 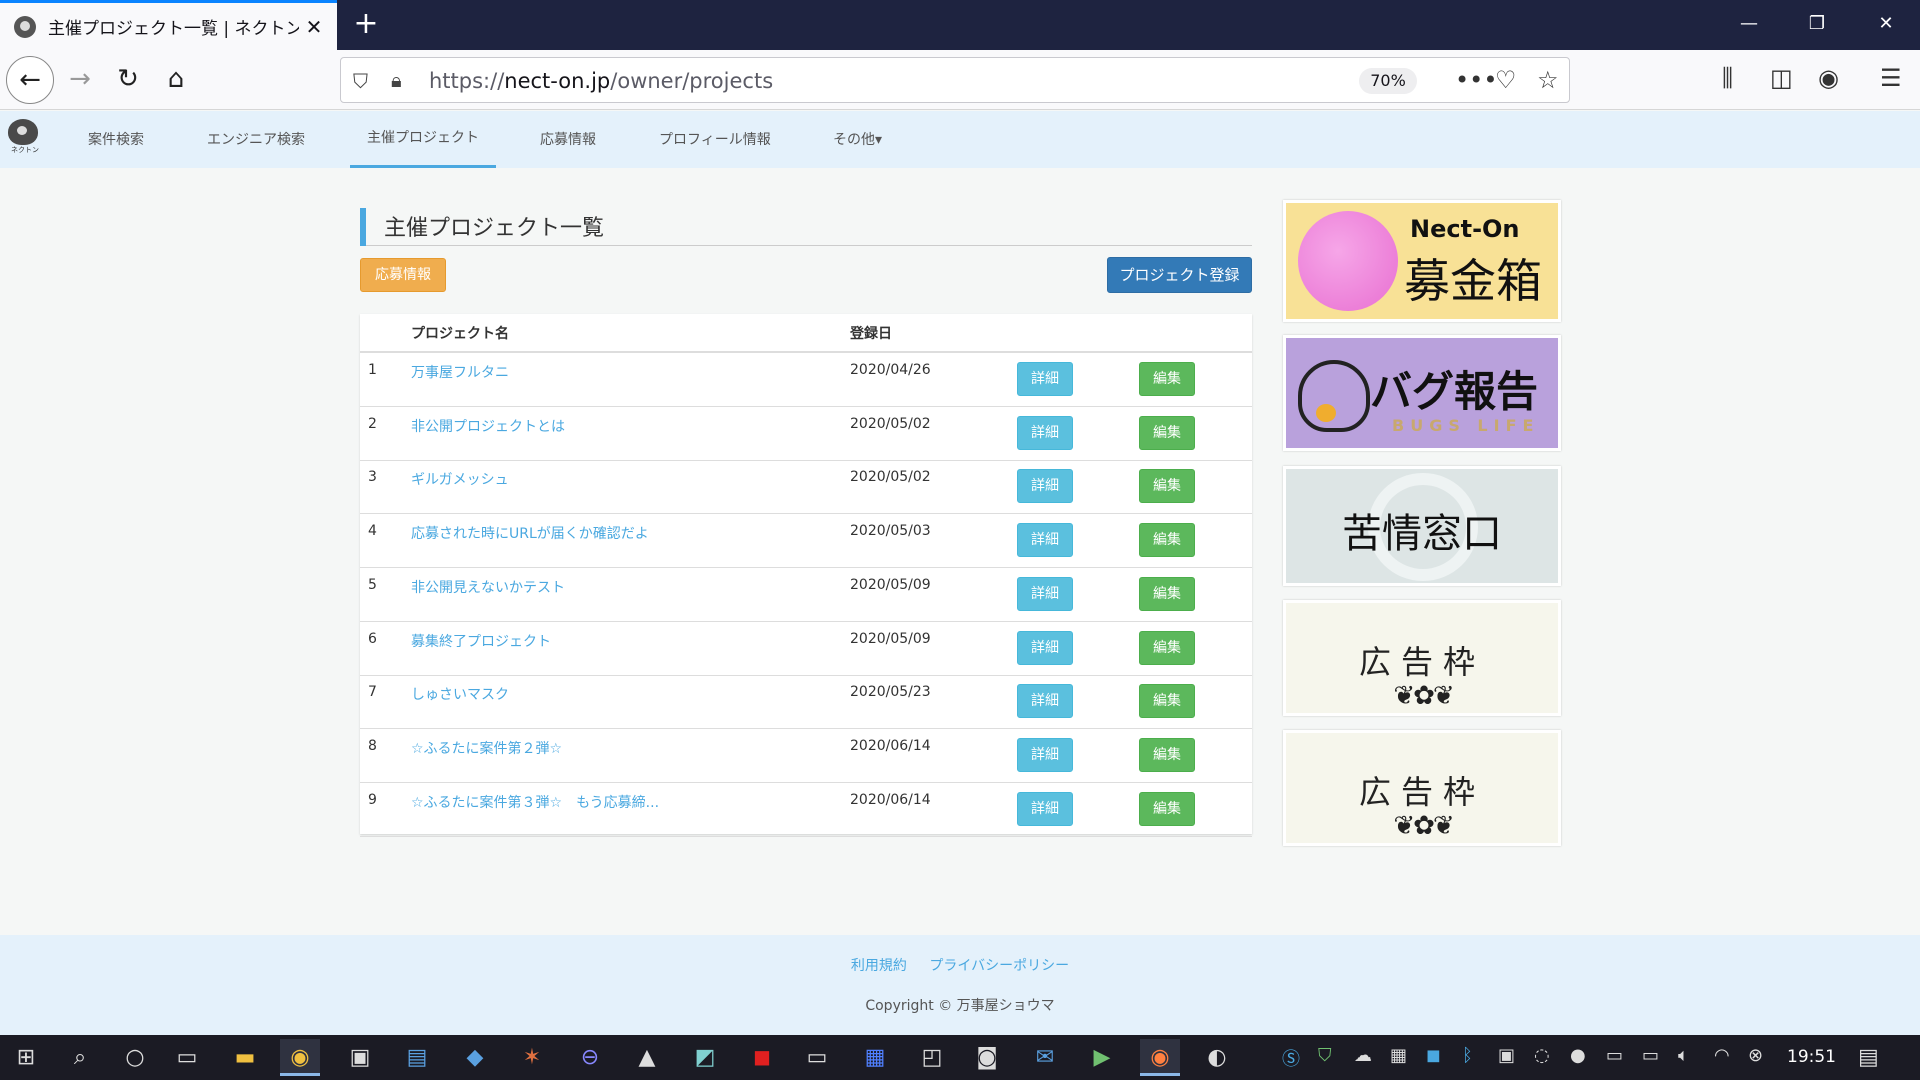 I want to click on tray-app-icon: ●, so click(x=1578, y=1055).